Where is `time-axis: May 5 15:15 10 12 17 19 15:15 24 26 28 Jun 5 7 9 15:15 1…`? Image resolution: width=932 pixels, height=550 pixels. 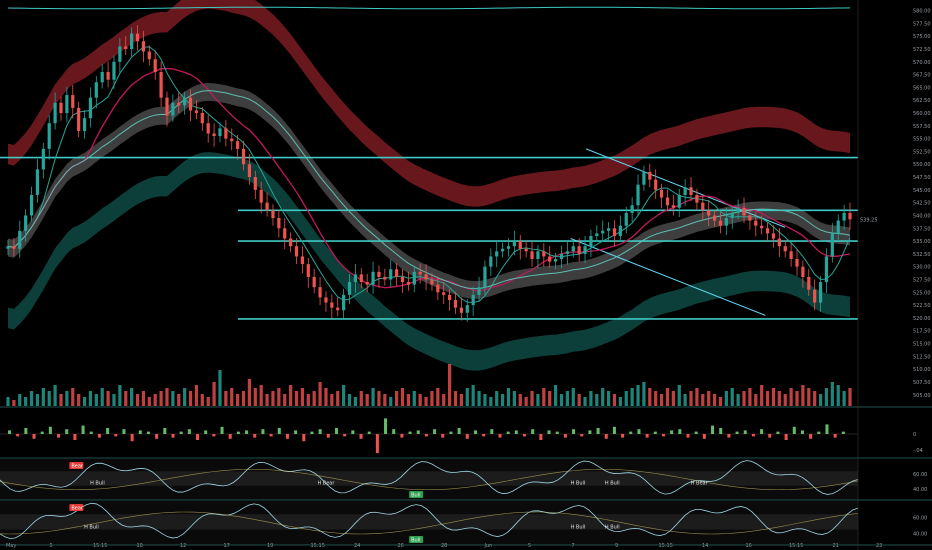 time-axis: May 5 15:15 10 12 17 19 15:15 24 26 28 Jun 5 7 9 15:15 1… is located at coordinates (444, 546).